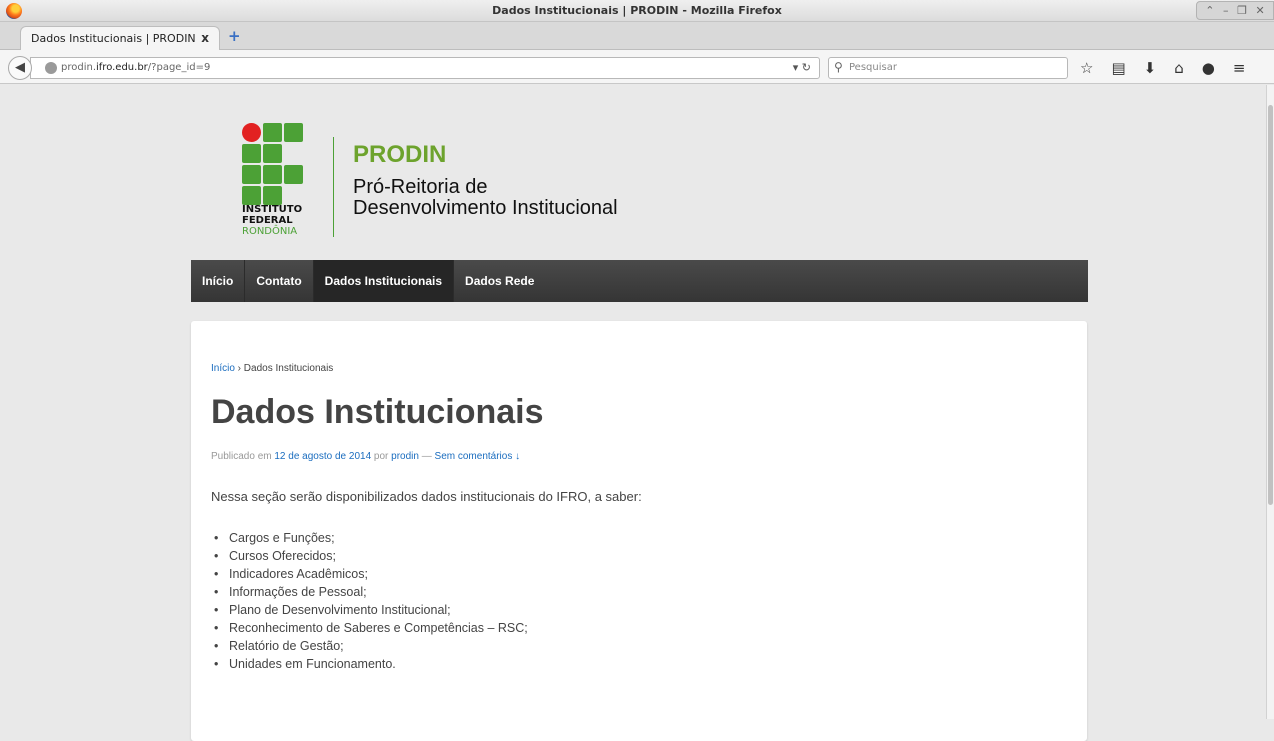  I want to click on page-scrollbar, so click(1270, 402).